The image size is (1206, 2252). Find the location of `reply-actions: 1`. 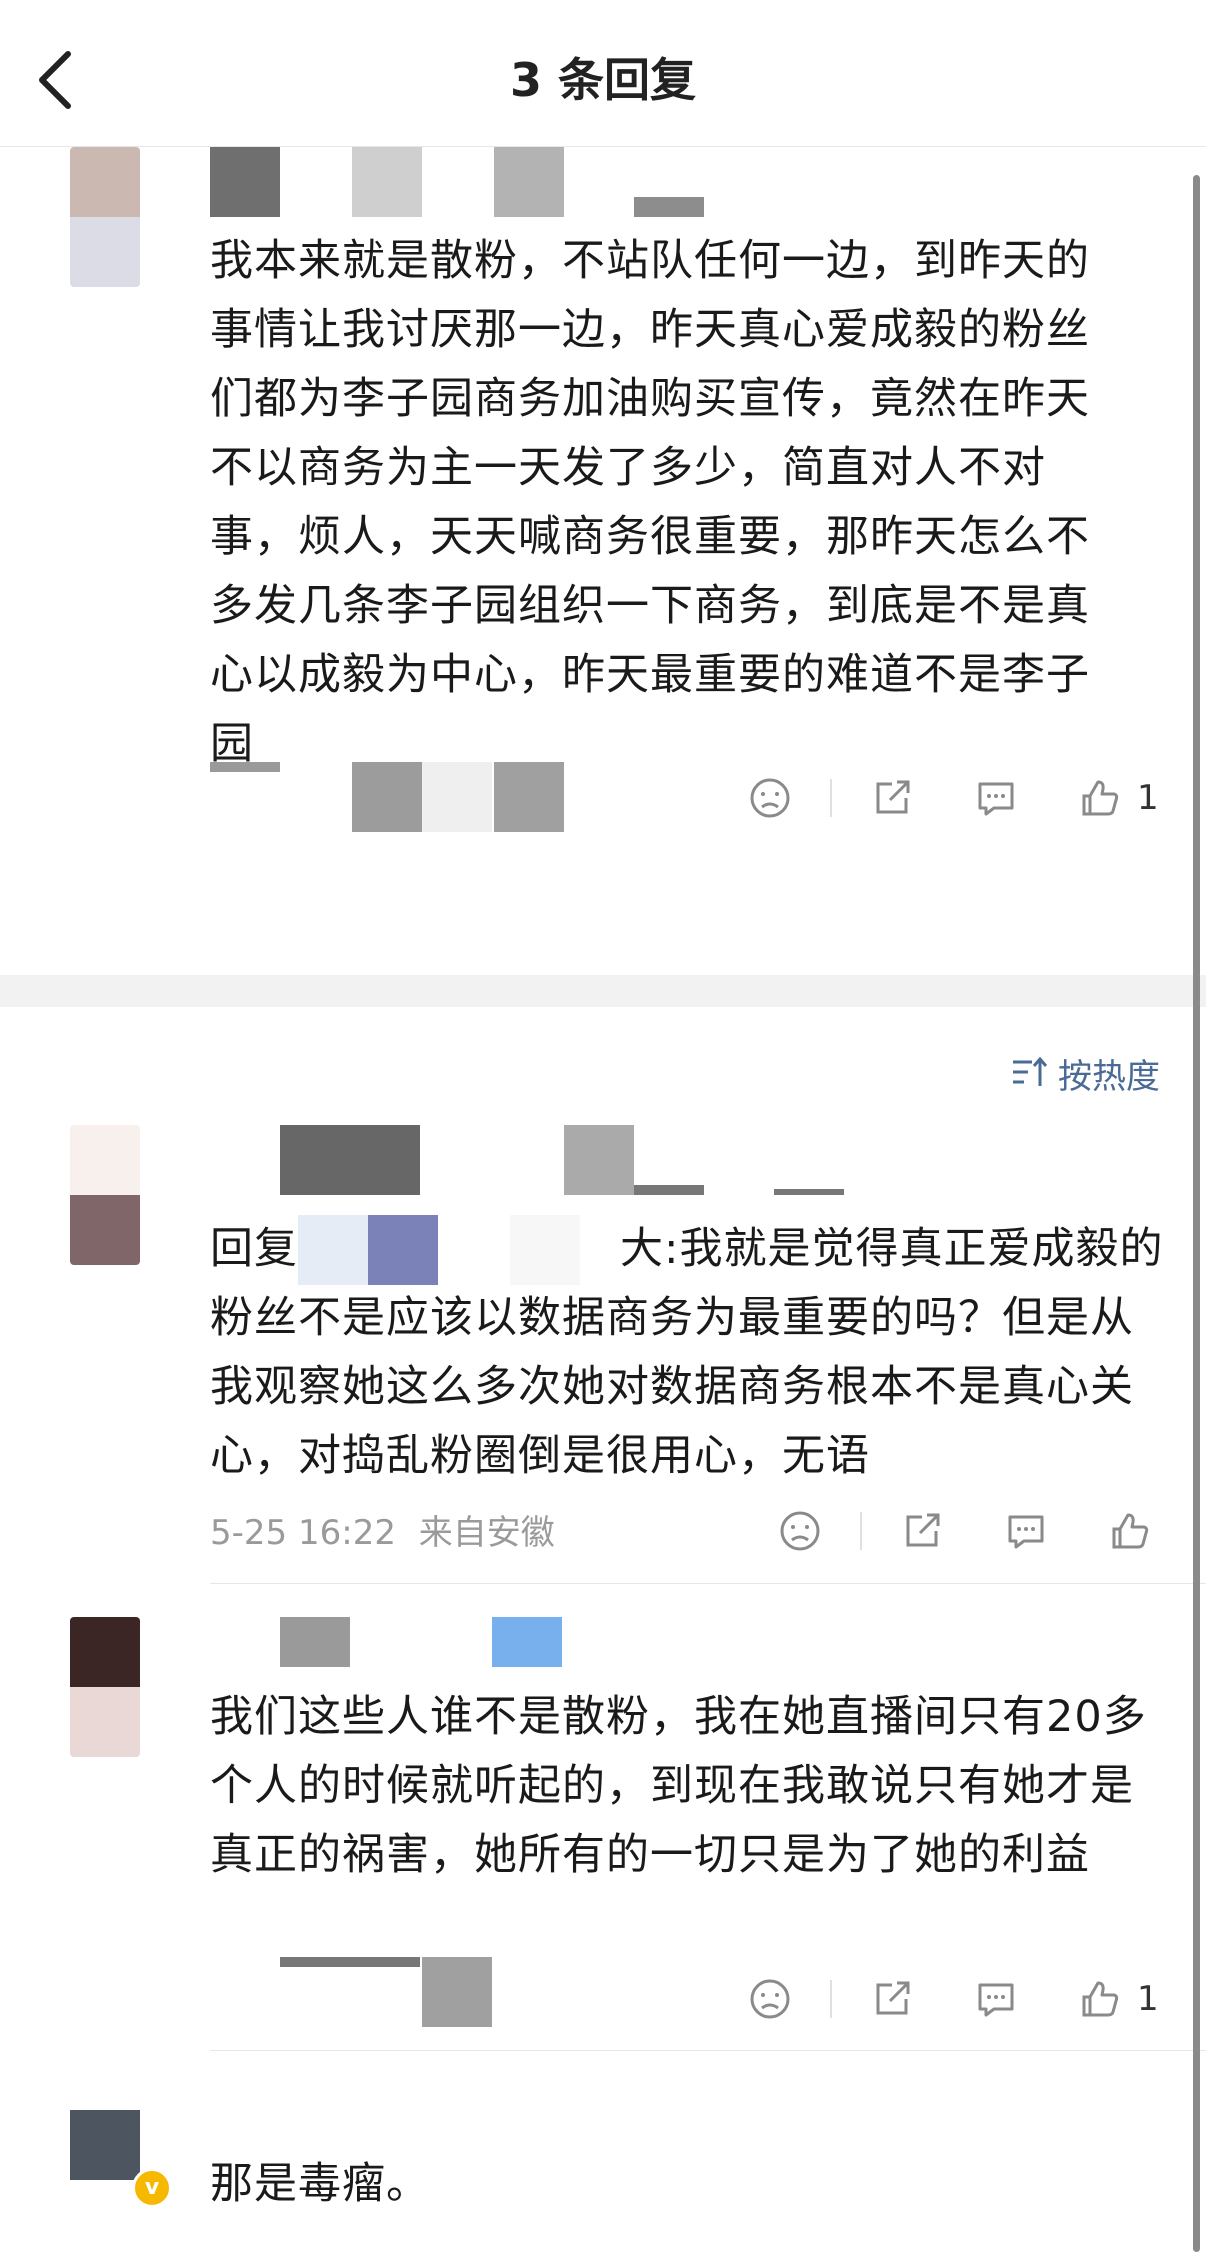

reply-actions: 1 is located at coordinates (955, 1999).